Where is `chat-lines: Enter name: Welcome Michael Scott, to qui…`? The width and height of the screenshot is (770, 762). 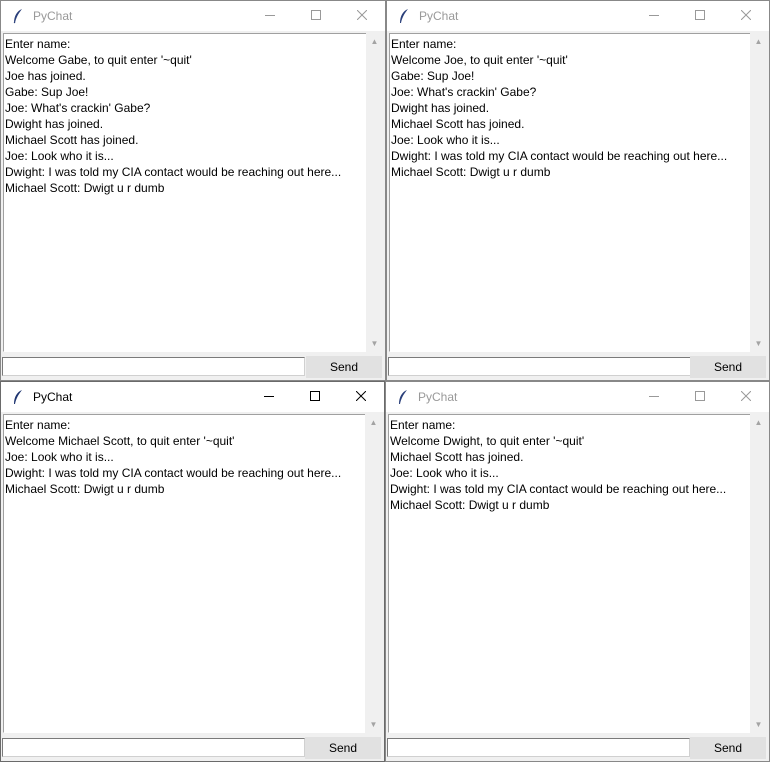 chat-lines: Enter name: Welcome Michael Scott, to qui… is located at coordinates (184, 456).